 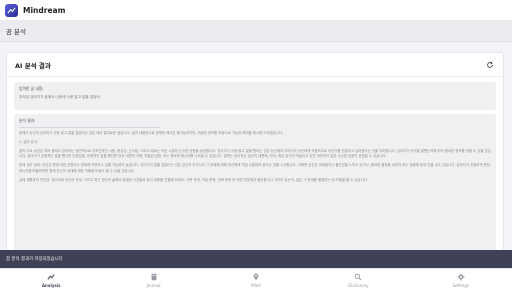 I want to click on card-header: AI 분석 결과, so click(x=255, y=65).